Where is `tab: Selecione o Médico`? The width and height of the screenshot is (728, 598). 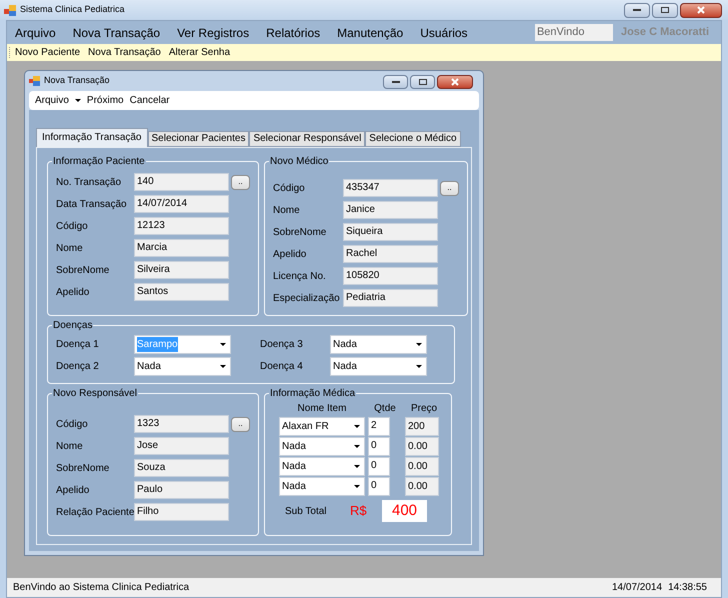 tab: Selecione o Médico is located at coordinates (413, 139).